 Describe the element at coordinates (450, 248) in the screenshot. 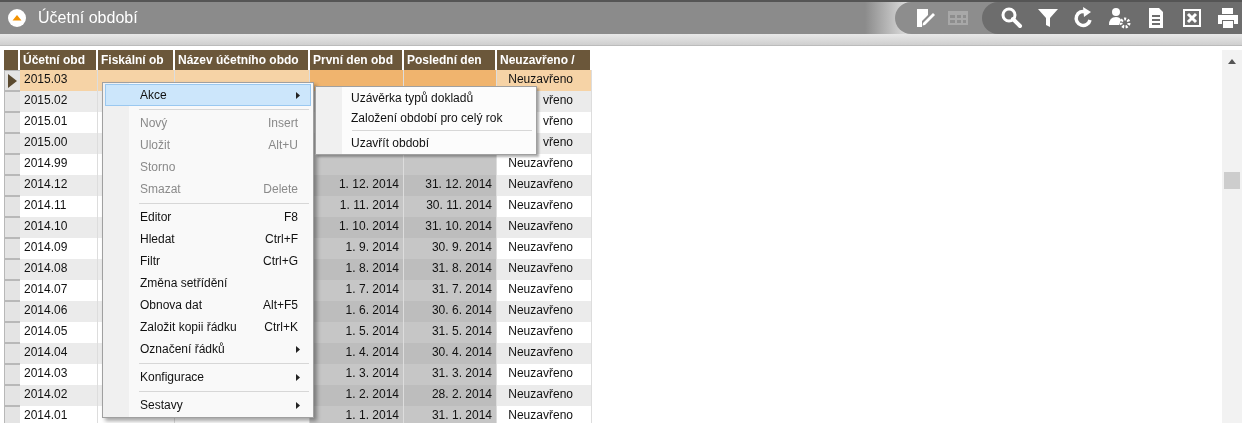

I see `last-day-cell: 30. 9. 2014` at that location.